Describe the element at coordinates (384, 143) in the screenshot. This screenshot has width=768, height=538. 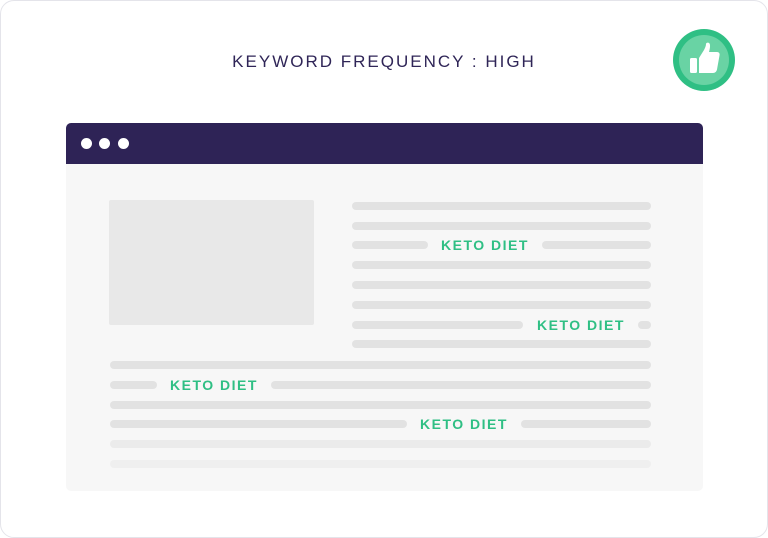
I see `browser-titlebar` at that location.